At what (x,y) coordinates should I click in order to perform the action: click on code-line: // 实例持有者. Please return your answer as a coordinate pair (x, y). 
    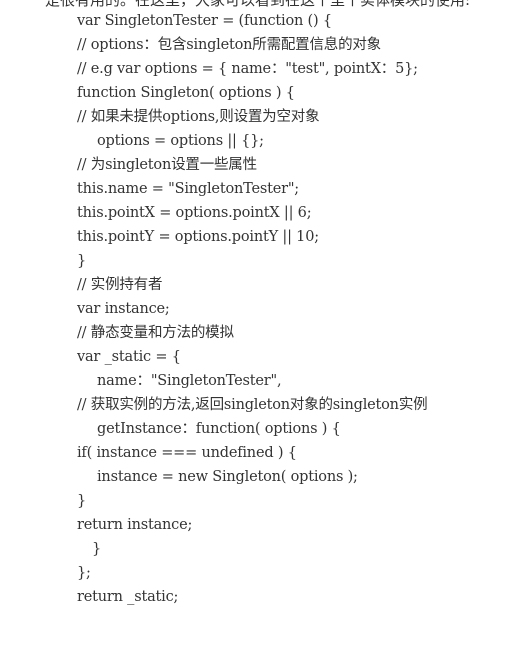
    Looking at the image, I should click on (120, 285).